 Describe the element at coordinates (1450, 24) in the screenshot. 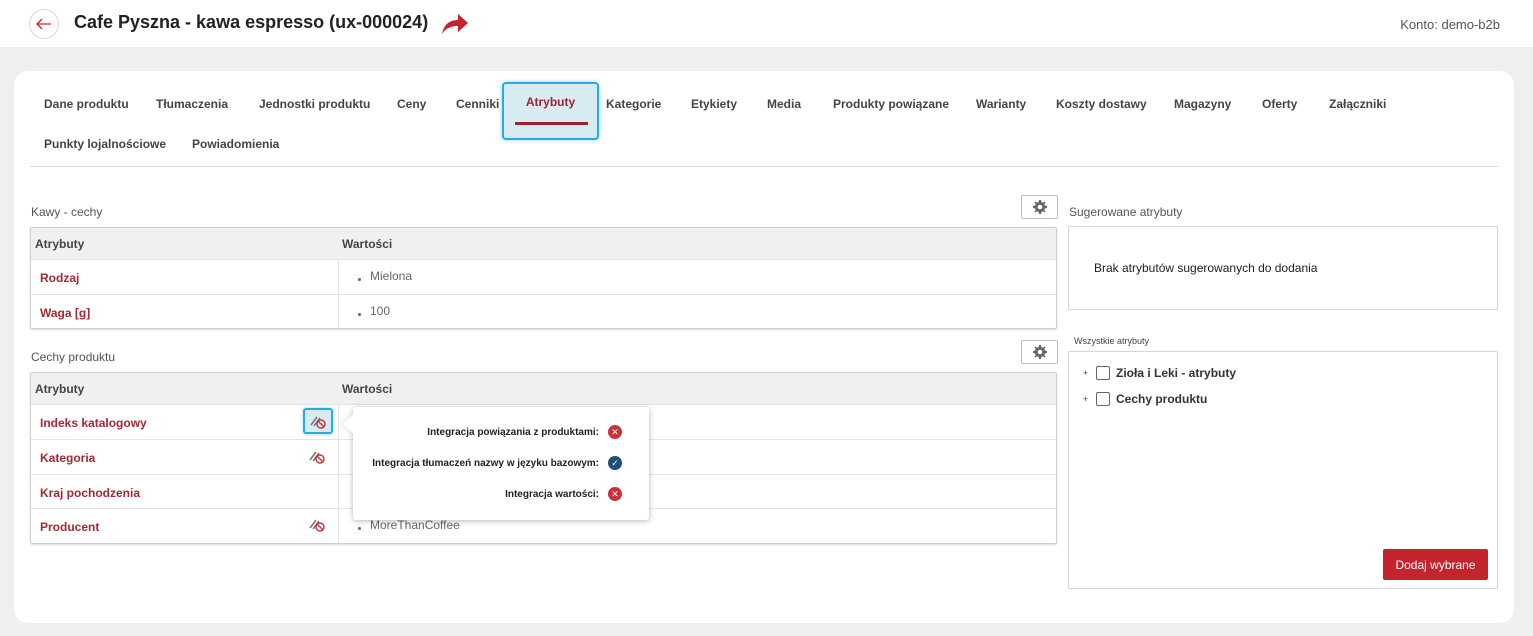

I see `account-label: Konto: demo-b2b` at that location.